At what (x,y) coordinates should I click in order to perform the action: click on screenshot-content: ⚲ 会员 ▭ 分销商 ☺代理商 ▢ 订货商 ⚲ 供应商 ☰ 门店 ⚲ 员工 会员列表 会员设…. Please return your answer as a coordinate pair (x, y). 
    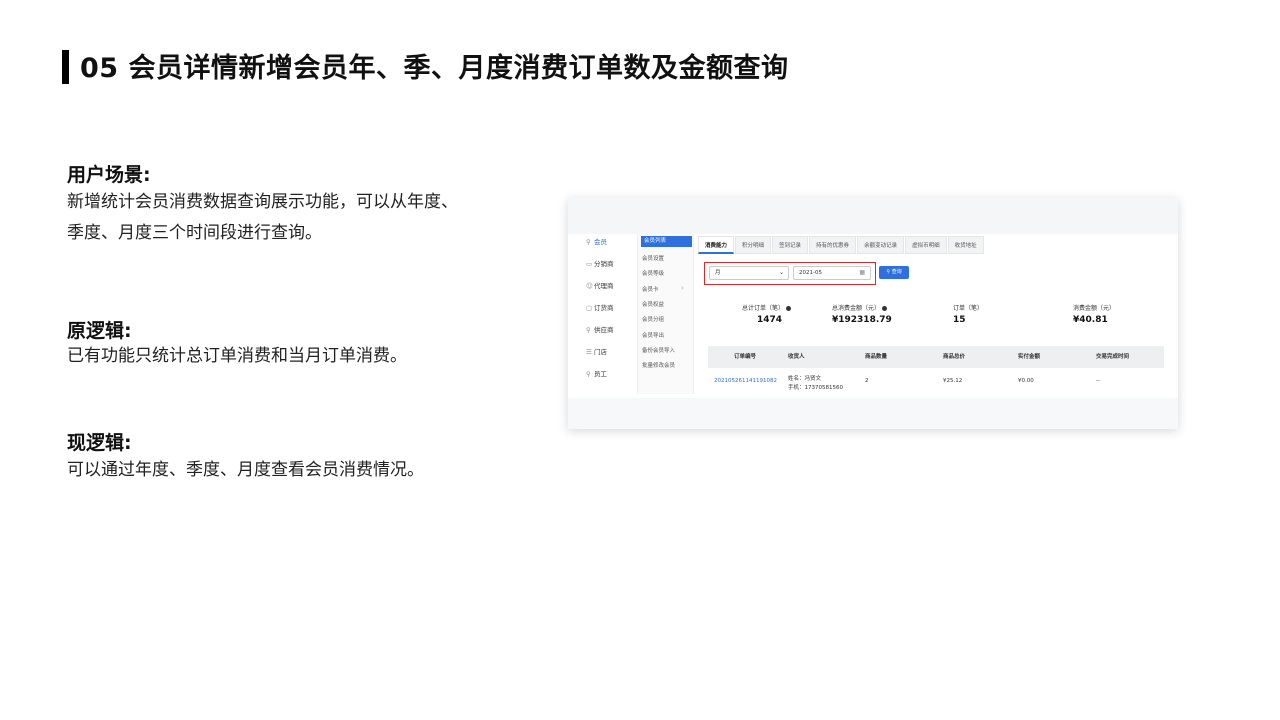
    Looking at the image, I should click on (874, 316).